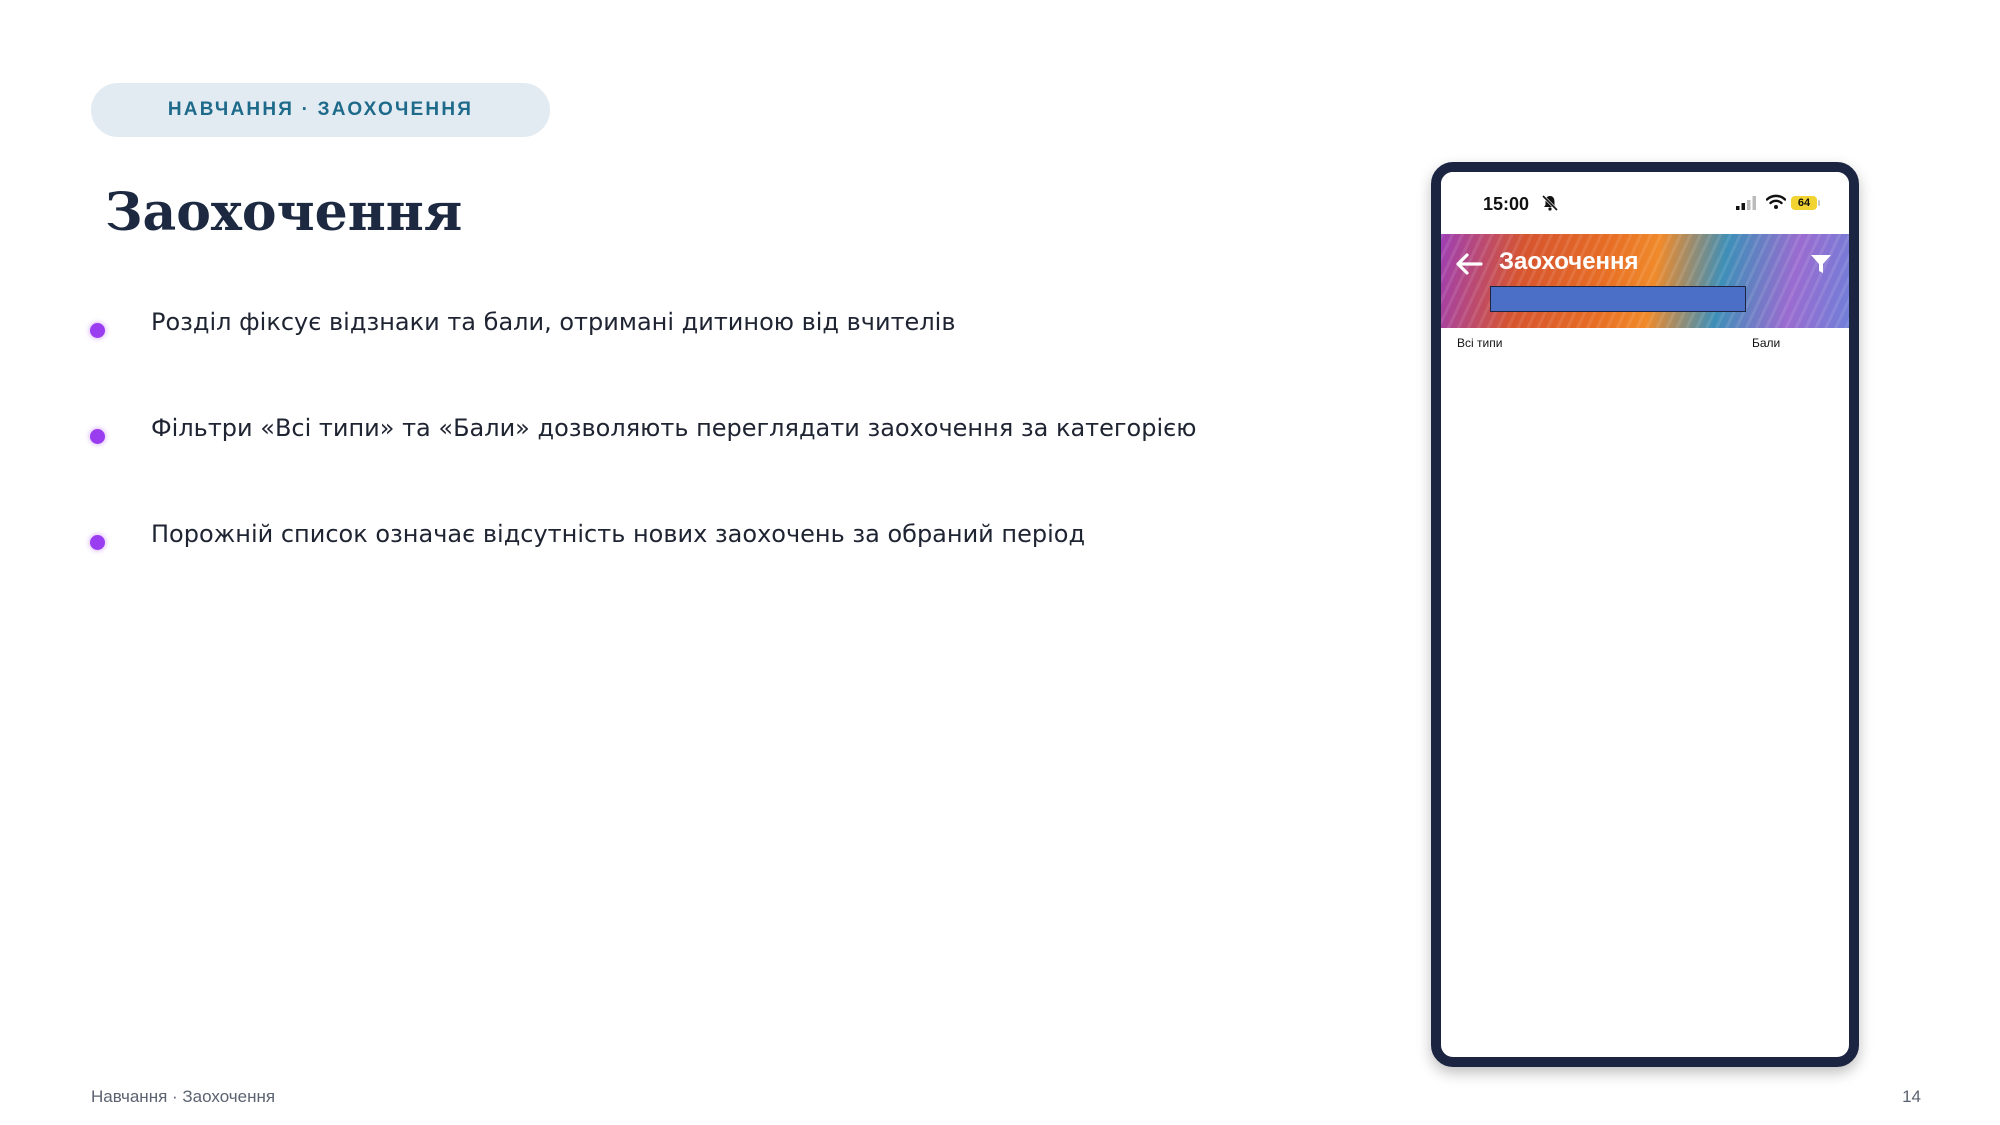  Describe the element at coordinates (1569, 261) in the screenshot. I see `app-title: Заохочення` at that location.